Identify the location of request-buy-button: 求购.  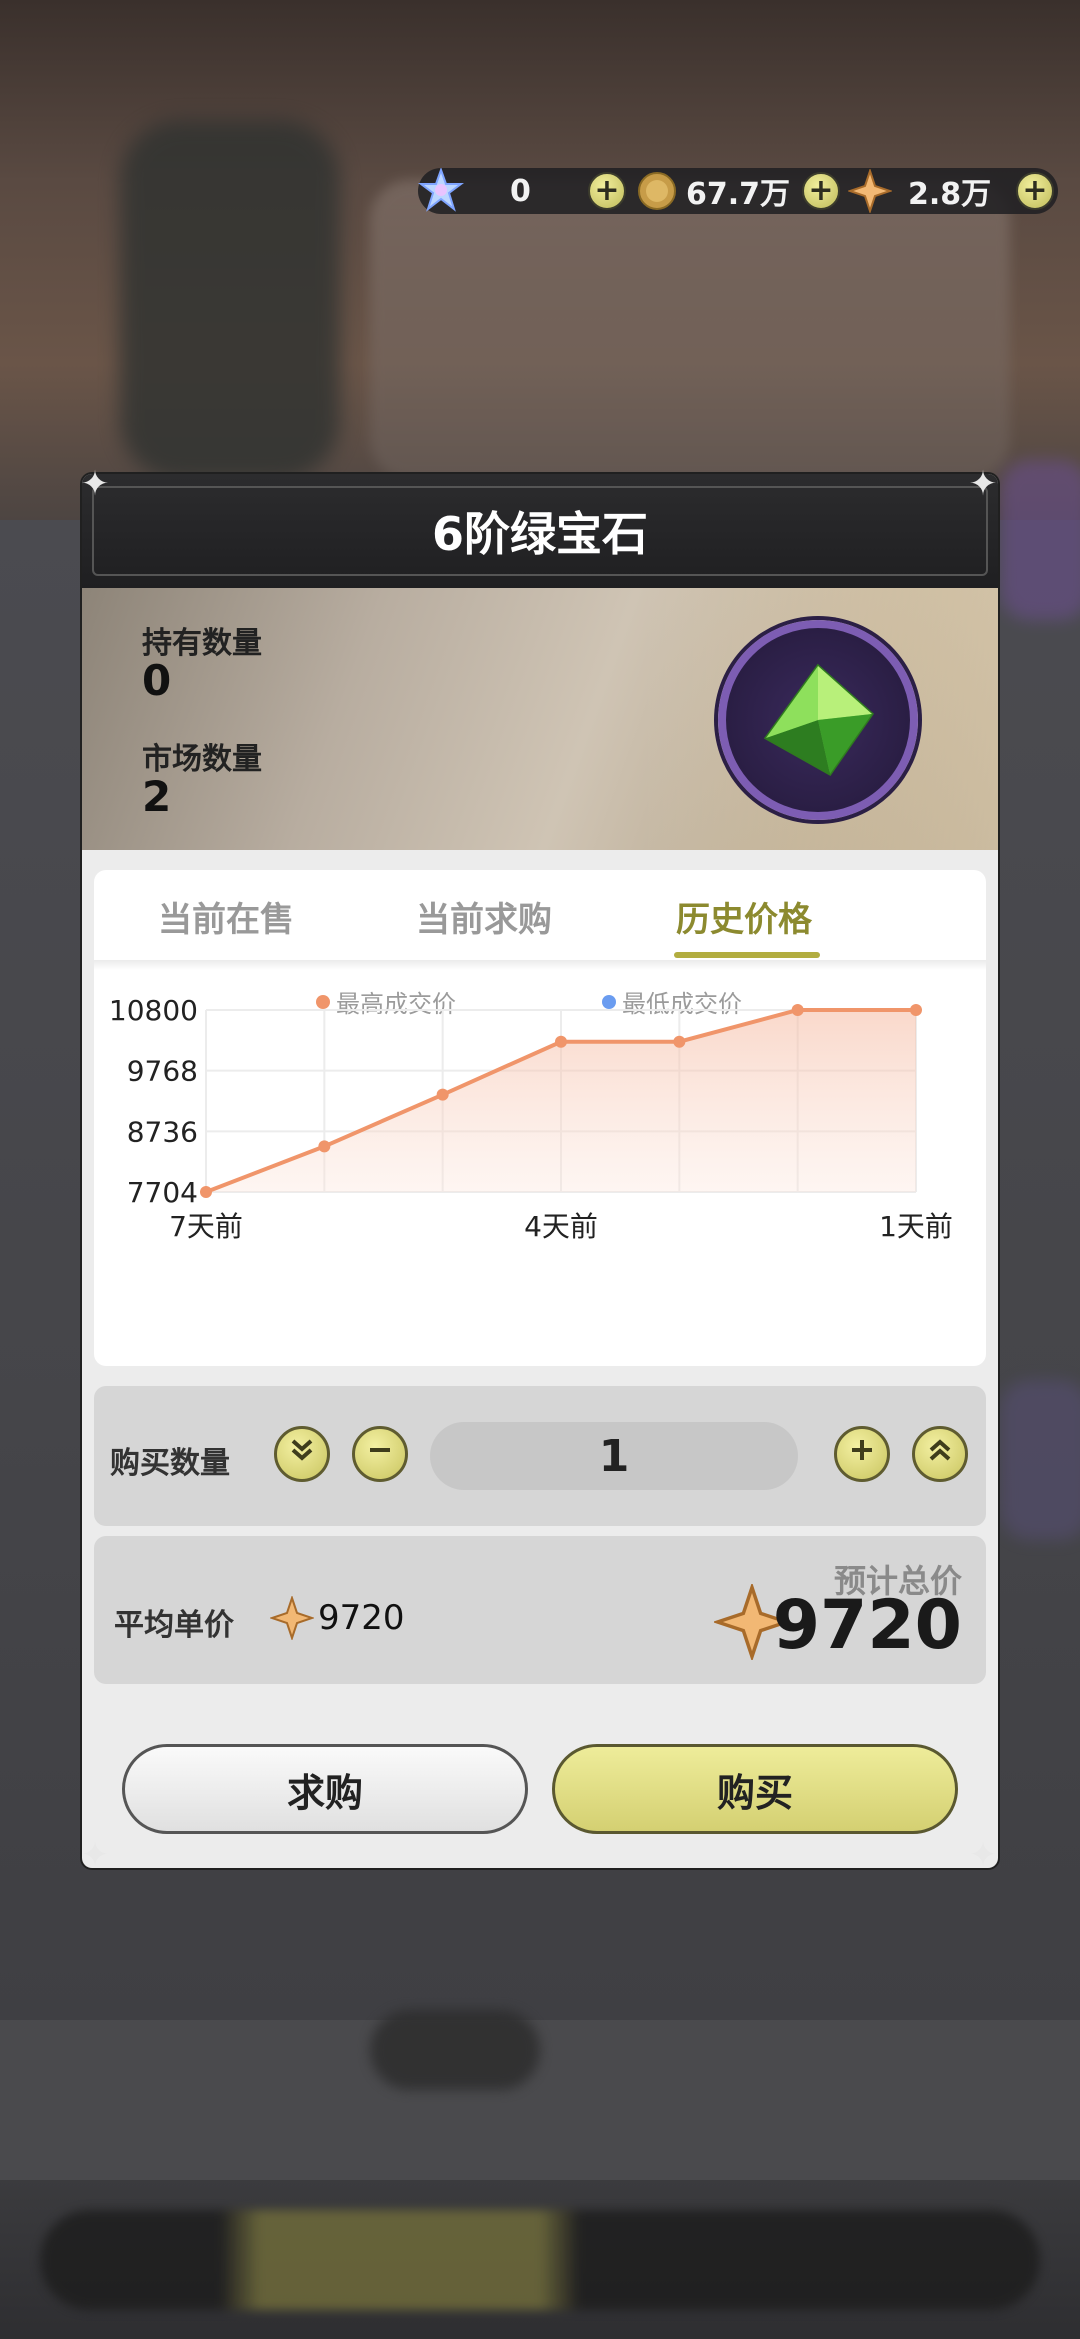
(325, 1789).